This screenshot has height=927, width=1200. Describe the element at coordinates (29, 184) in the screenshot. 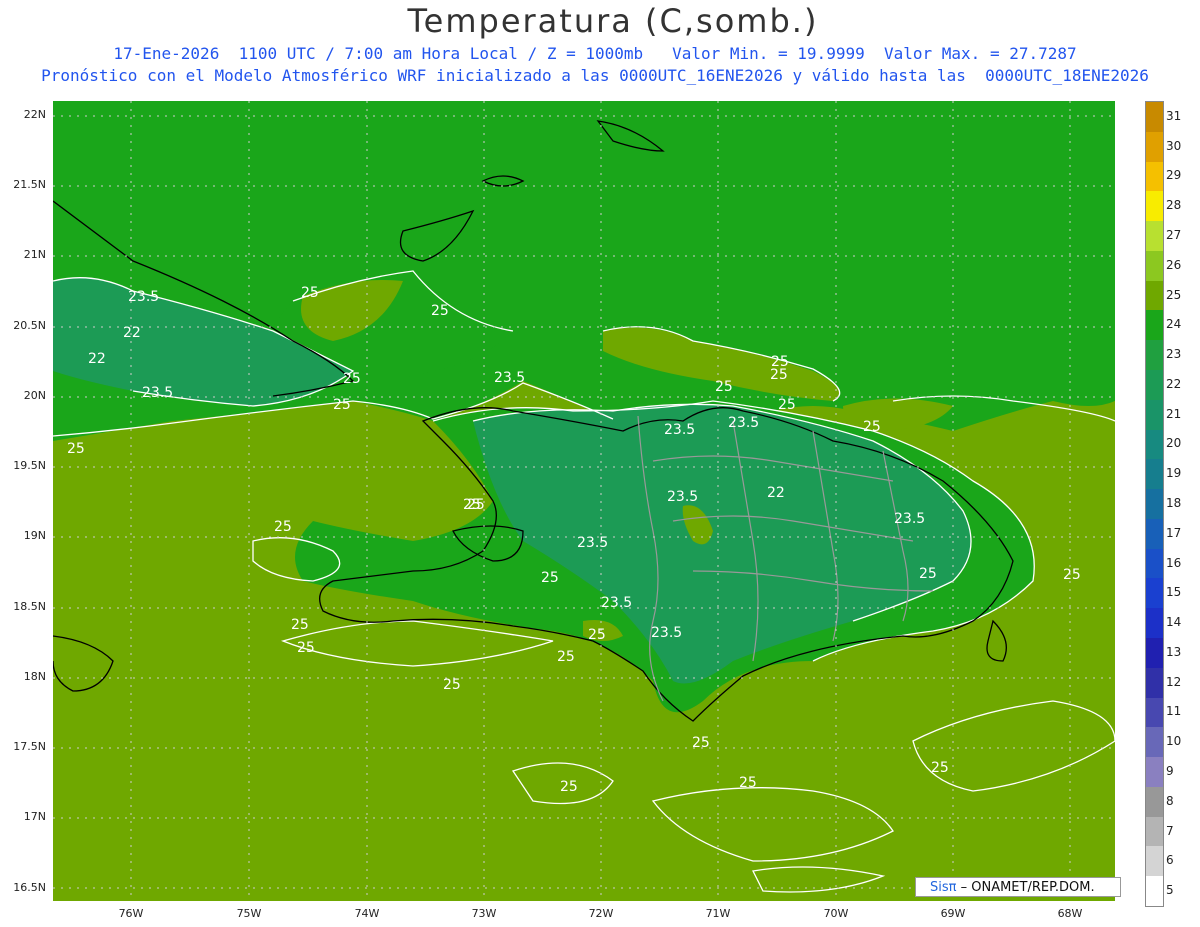

I see `lat-tick-label: 21.5N` at that location.